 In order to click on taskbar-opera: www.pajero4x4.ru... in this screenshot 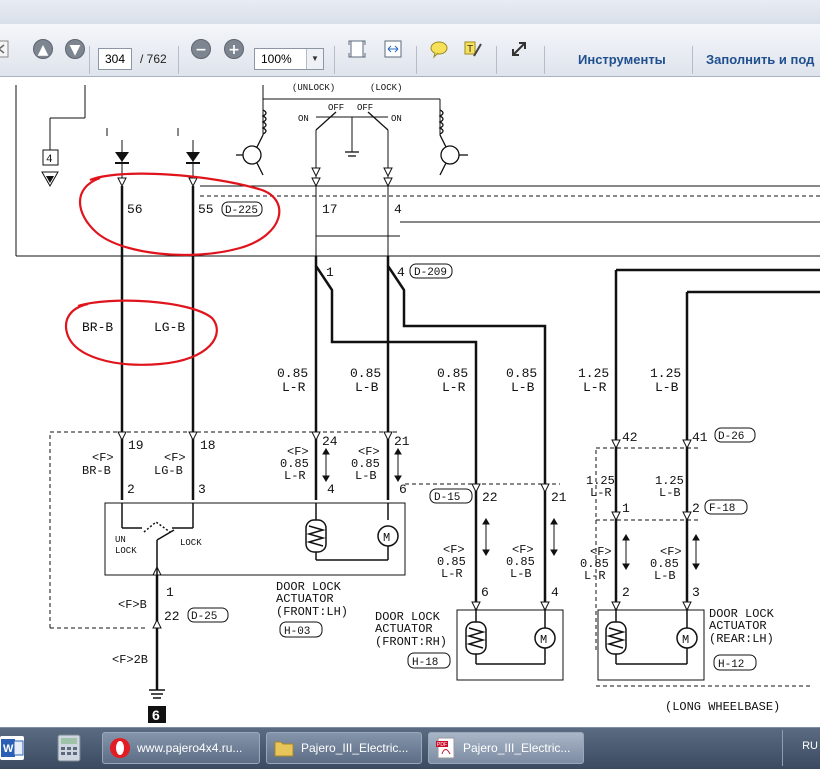, I will do `click(181, 748)`.